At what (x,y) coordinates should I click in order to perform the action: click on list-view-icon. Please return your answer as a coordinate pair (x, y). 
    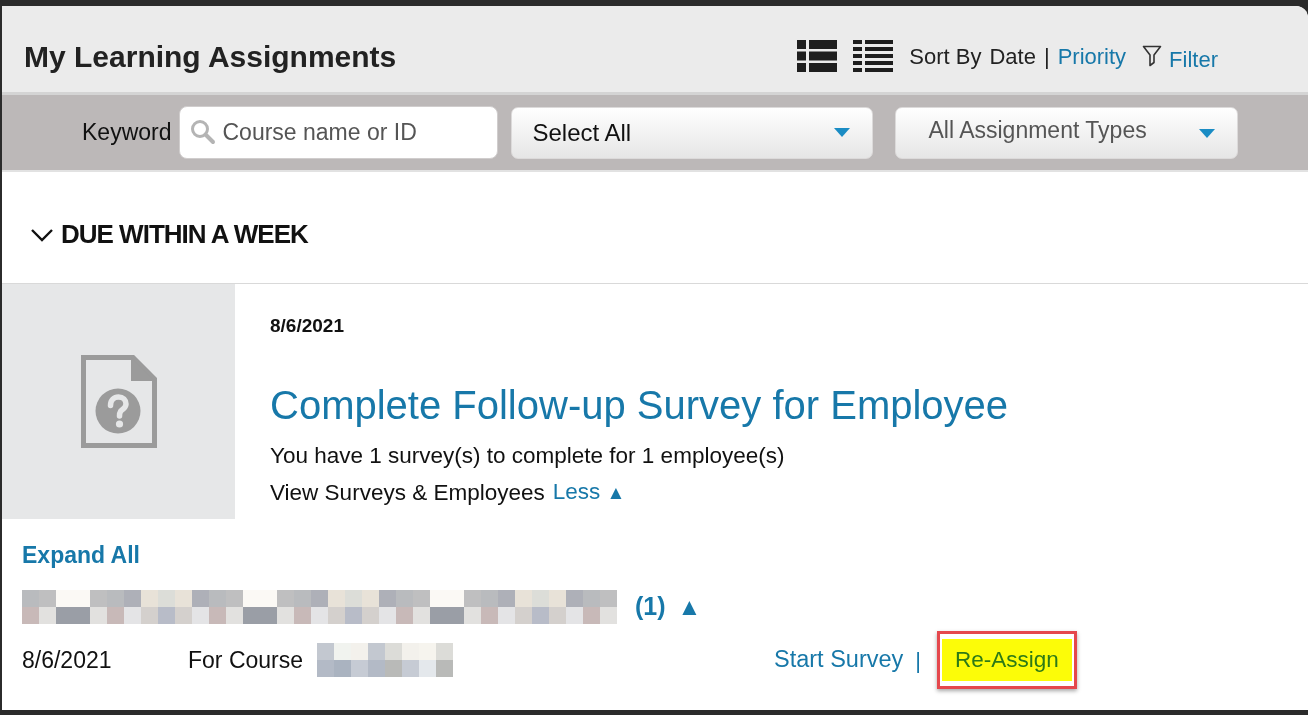
    Looking at the image, I should click on (817, 56).